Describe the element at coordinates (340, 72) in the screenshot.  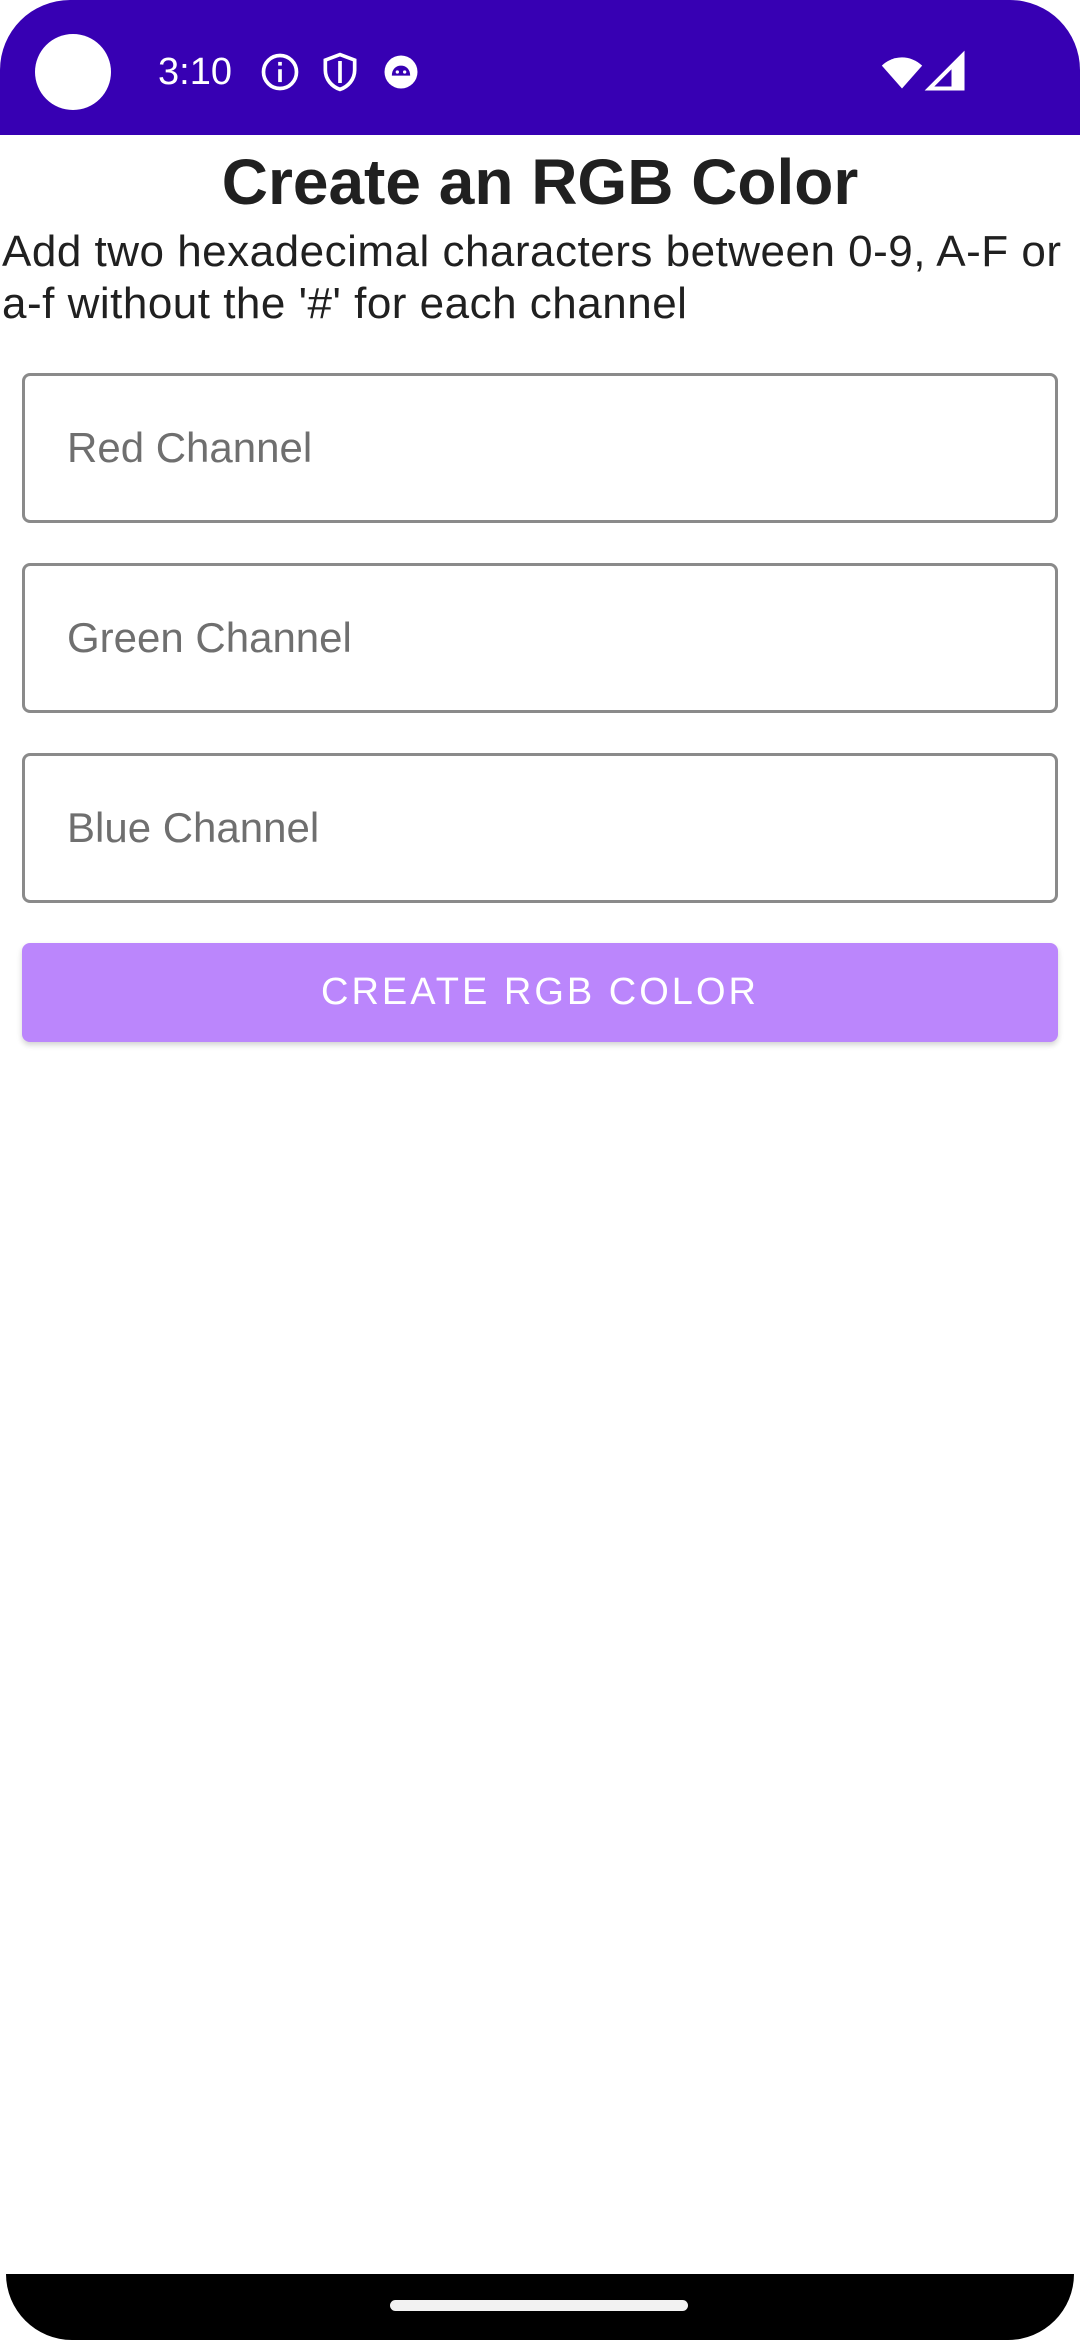
I see `shield-icon` at that location.